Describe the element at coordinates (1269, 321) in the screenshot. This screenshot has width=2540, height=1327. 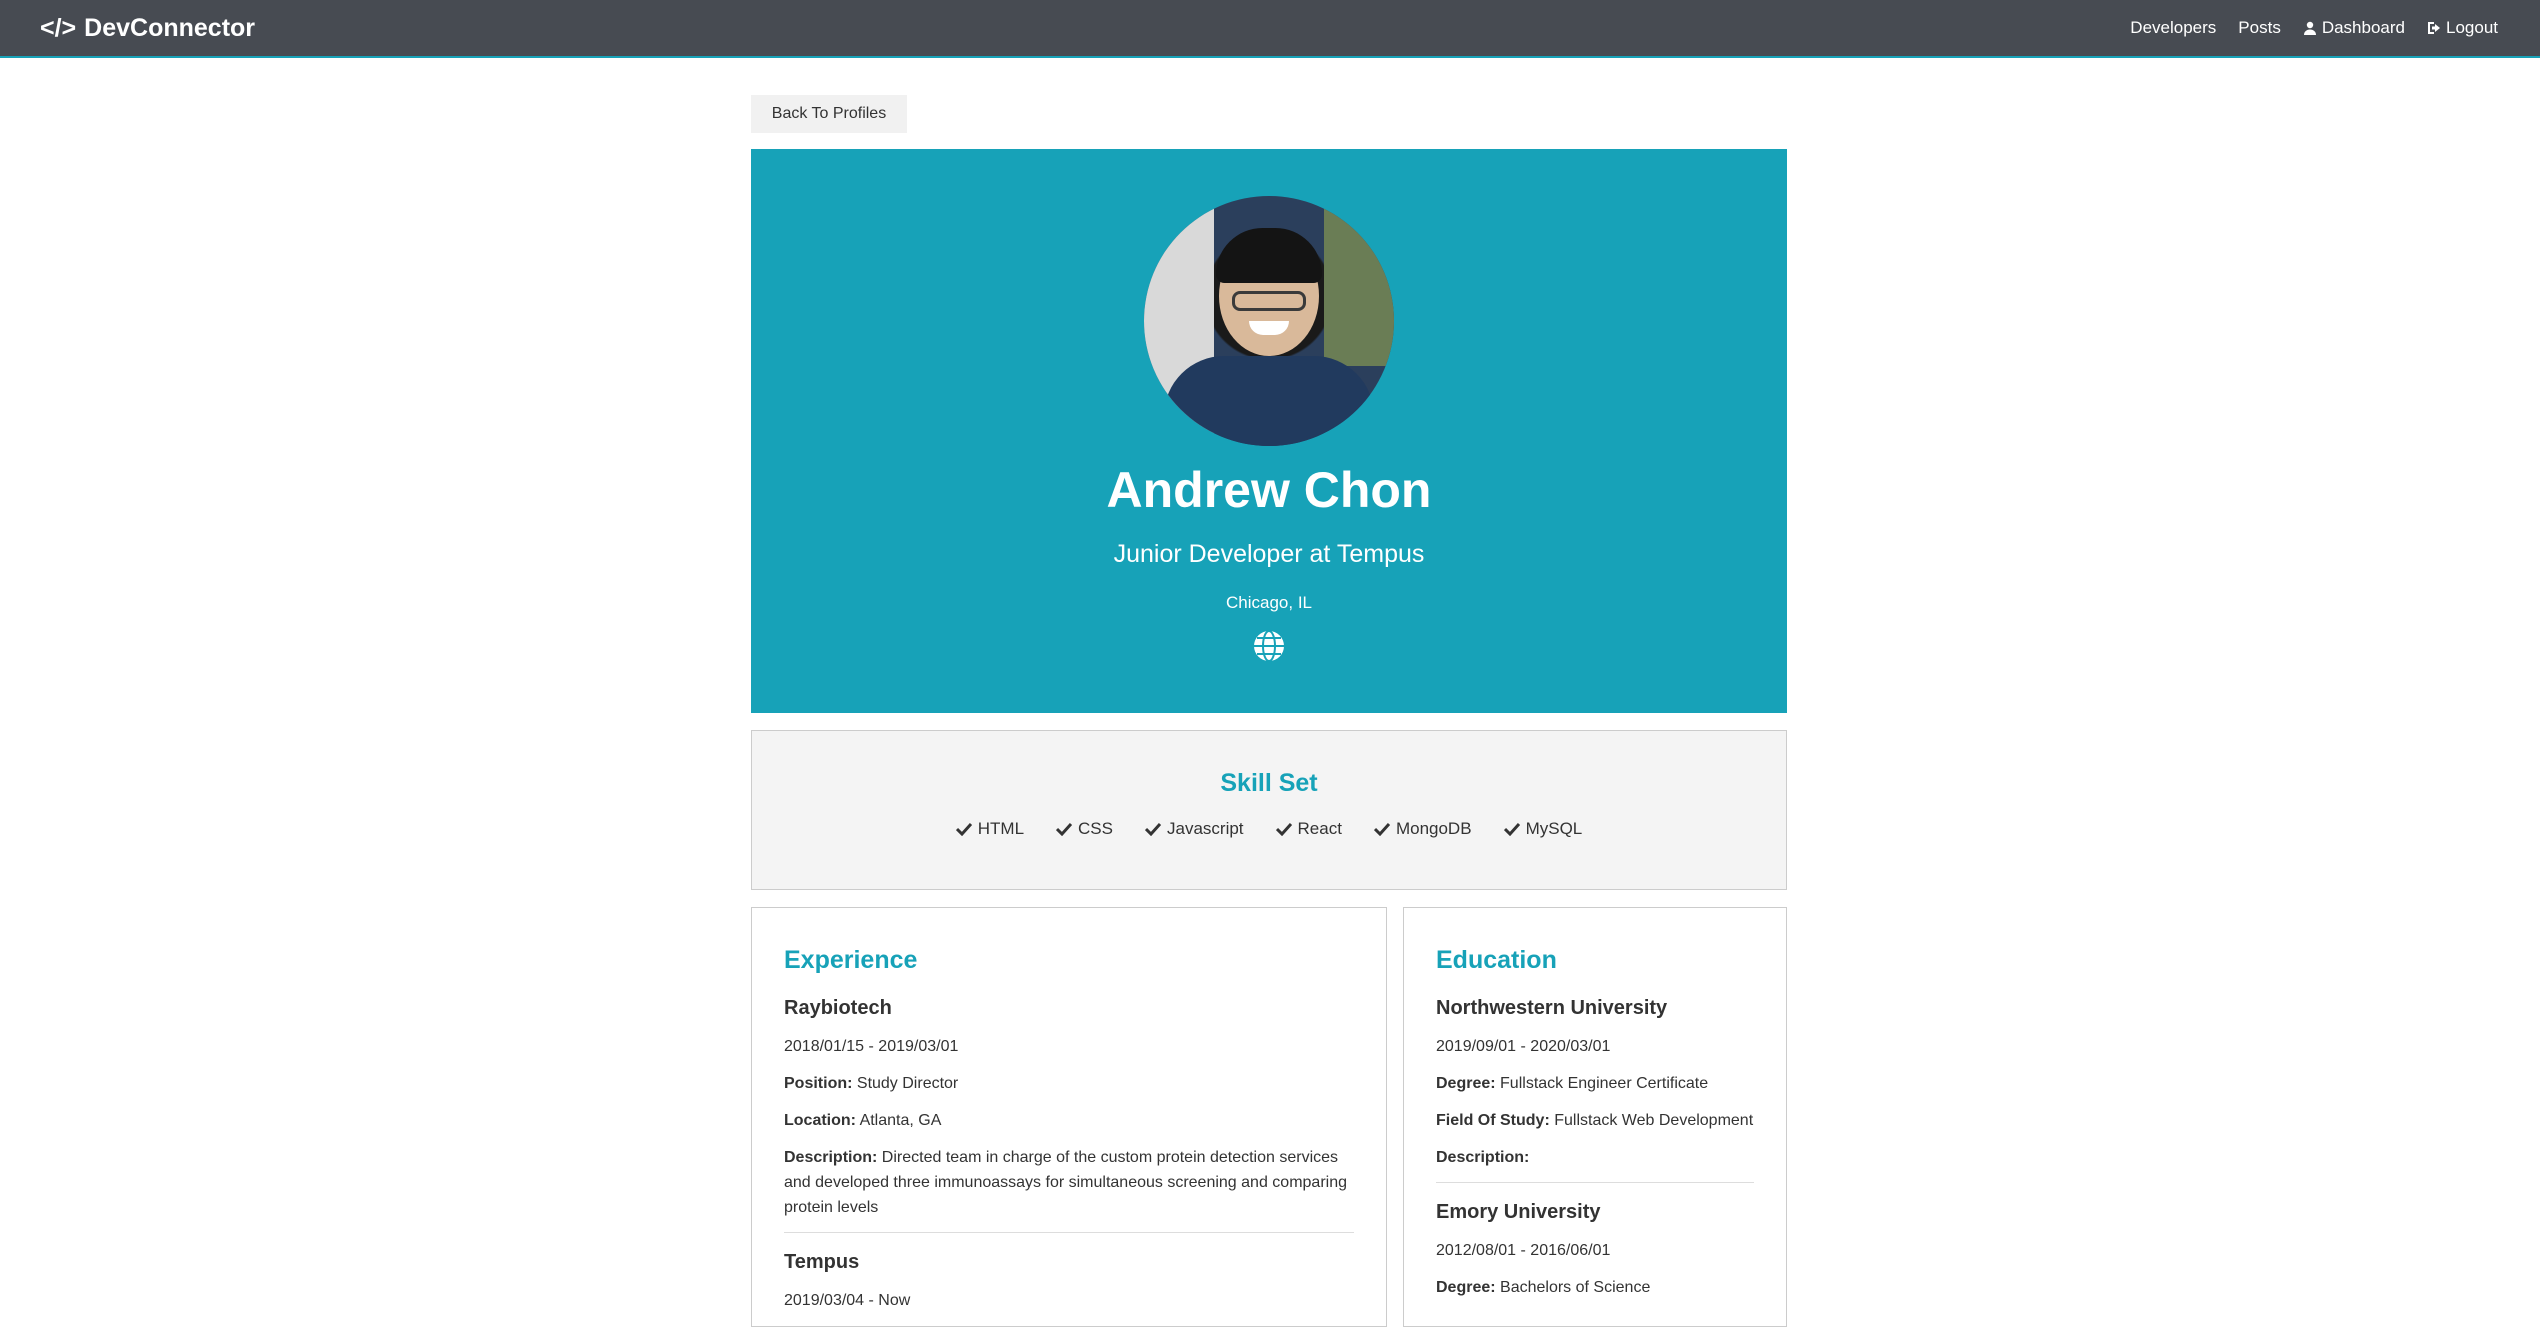
I see `avatar` at that location.